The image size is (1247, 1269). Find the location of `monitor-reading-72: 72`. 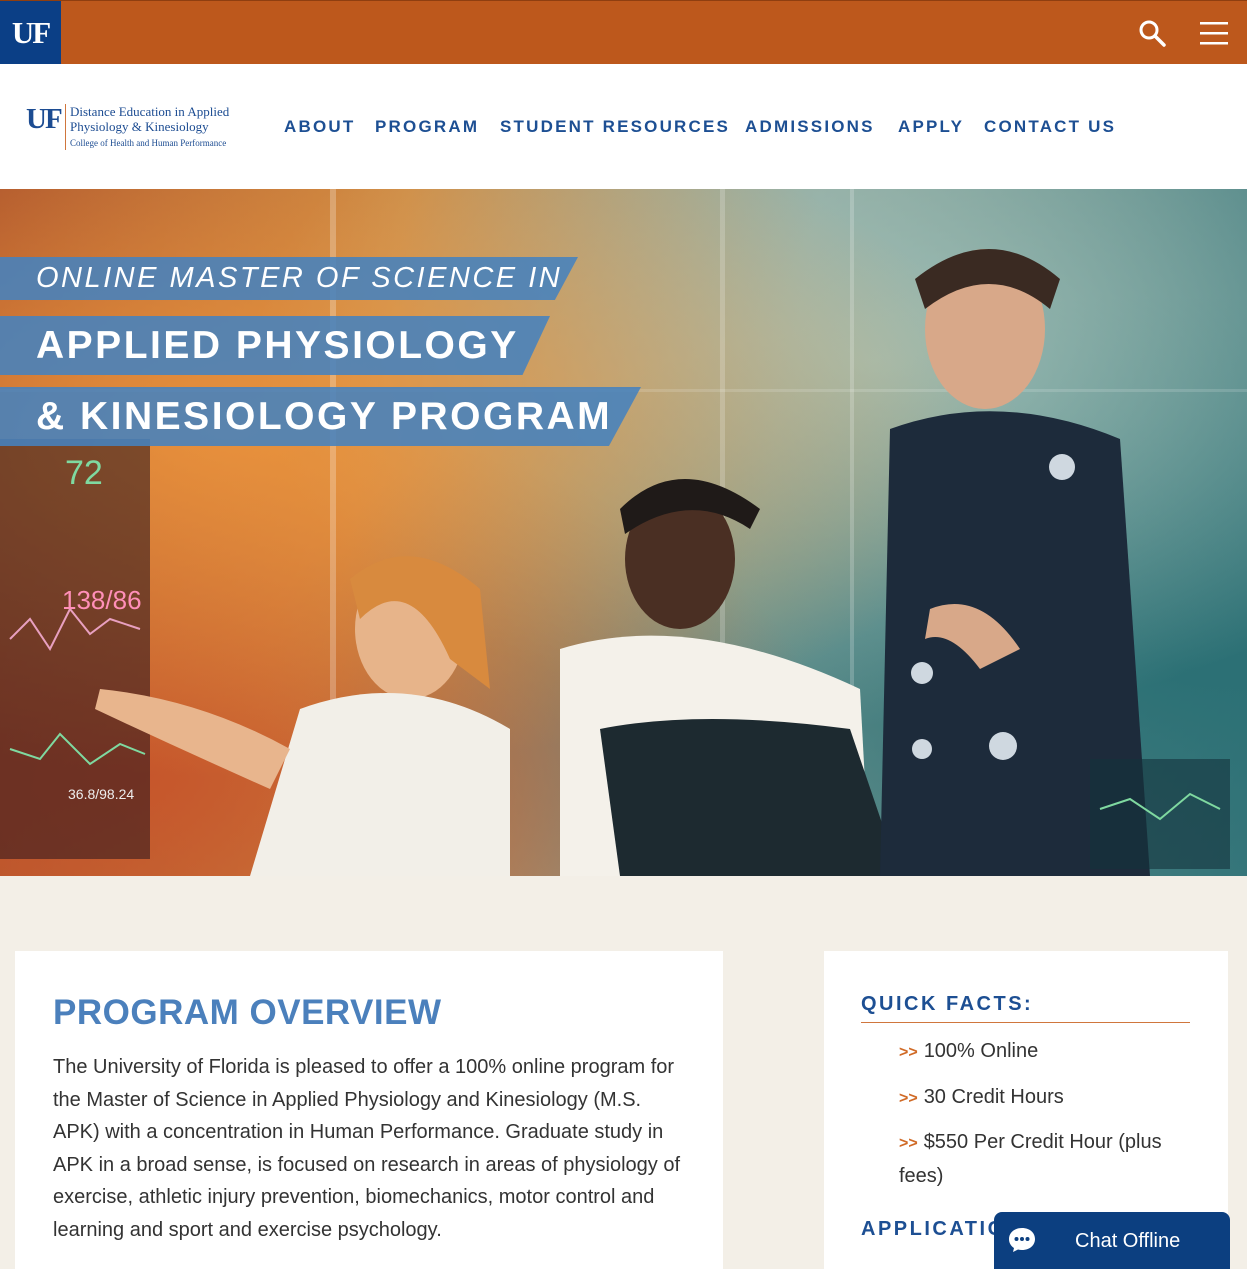

monitor-reading-72: 72 is located at coordinates (84, 473).